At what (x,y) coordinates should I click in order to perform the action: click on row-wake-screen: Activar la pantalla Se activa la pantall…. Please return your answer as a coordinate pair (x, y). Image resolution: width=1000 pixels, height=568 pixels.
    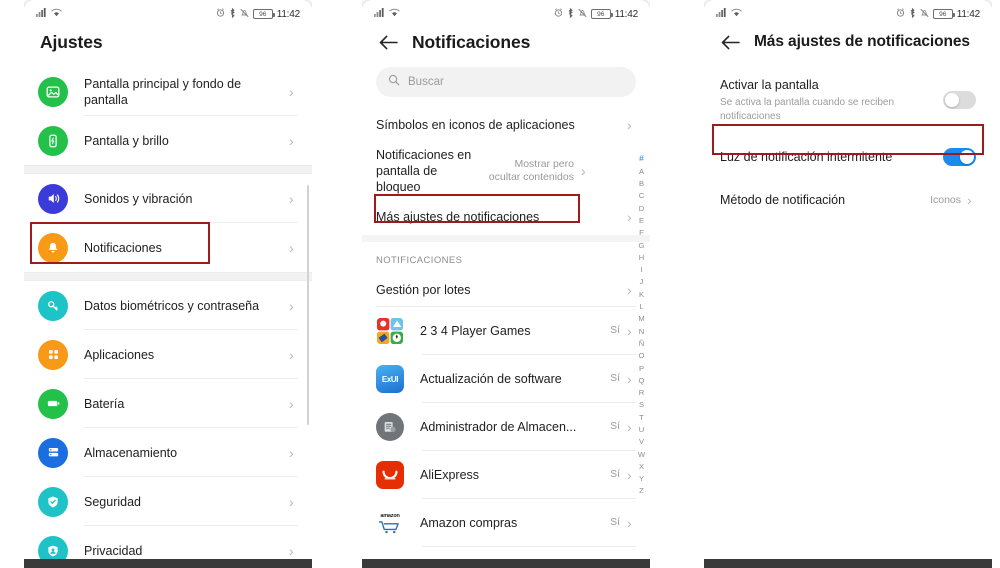
    Looking at the image, I should click on (848, 101).